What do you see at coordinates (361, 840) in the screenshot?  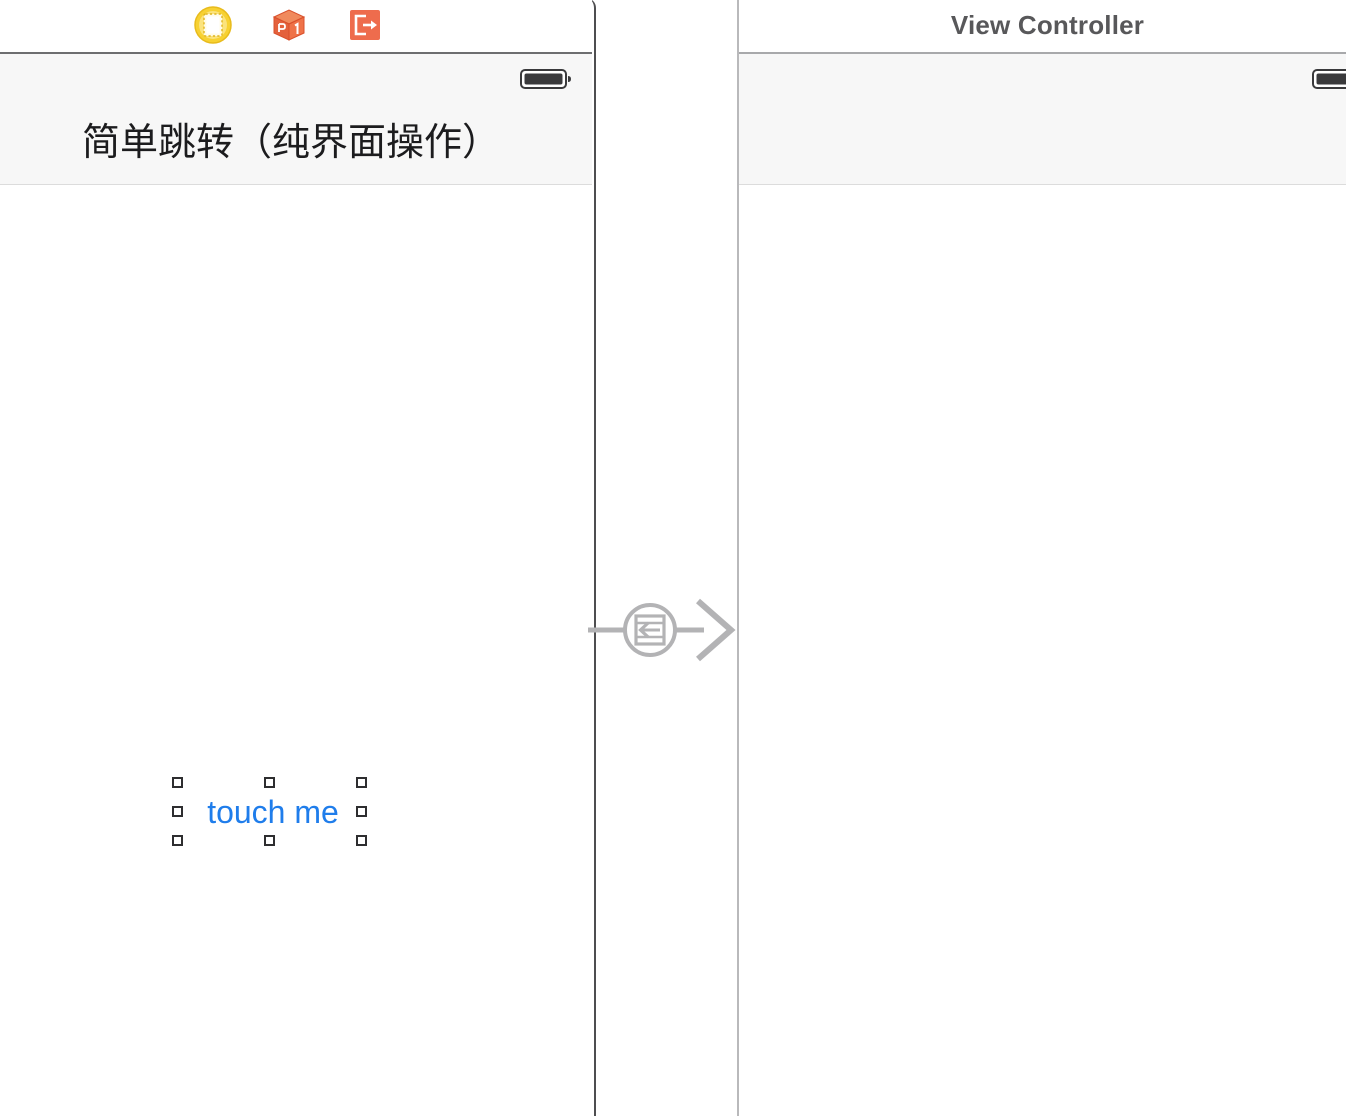 I see `selection-handle-bottom-right` at bounding box center [361, 840].